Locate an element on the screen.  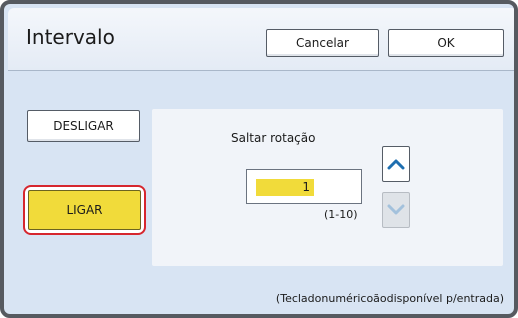
interval-value-field: 1 is located at coordinates (304, 186).